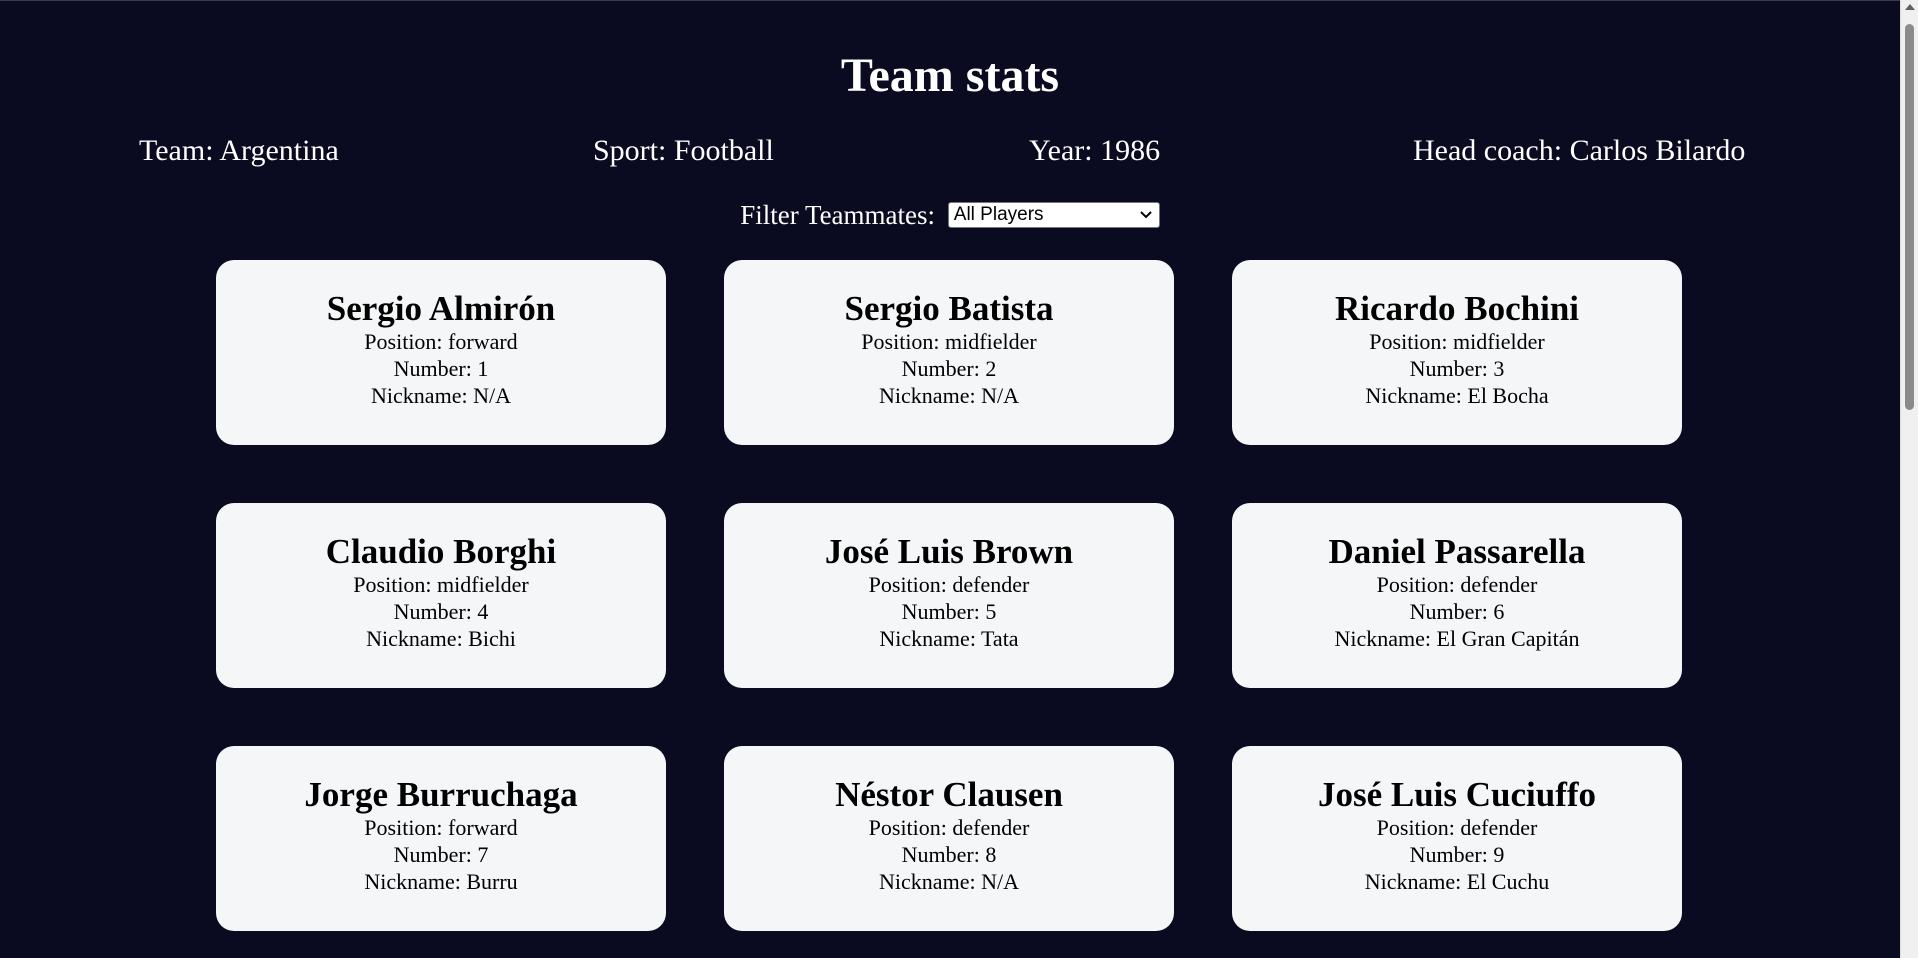  Describe the element at coordinates (683, 150) in the screenshot. I see `sport-label: Sport: Football` at that location.